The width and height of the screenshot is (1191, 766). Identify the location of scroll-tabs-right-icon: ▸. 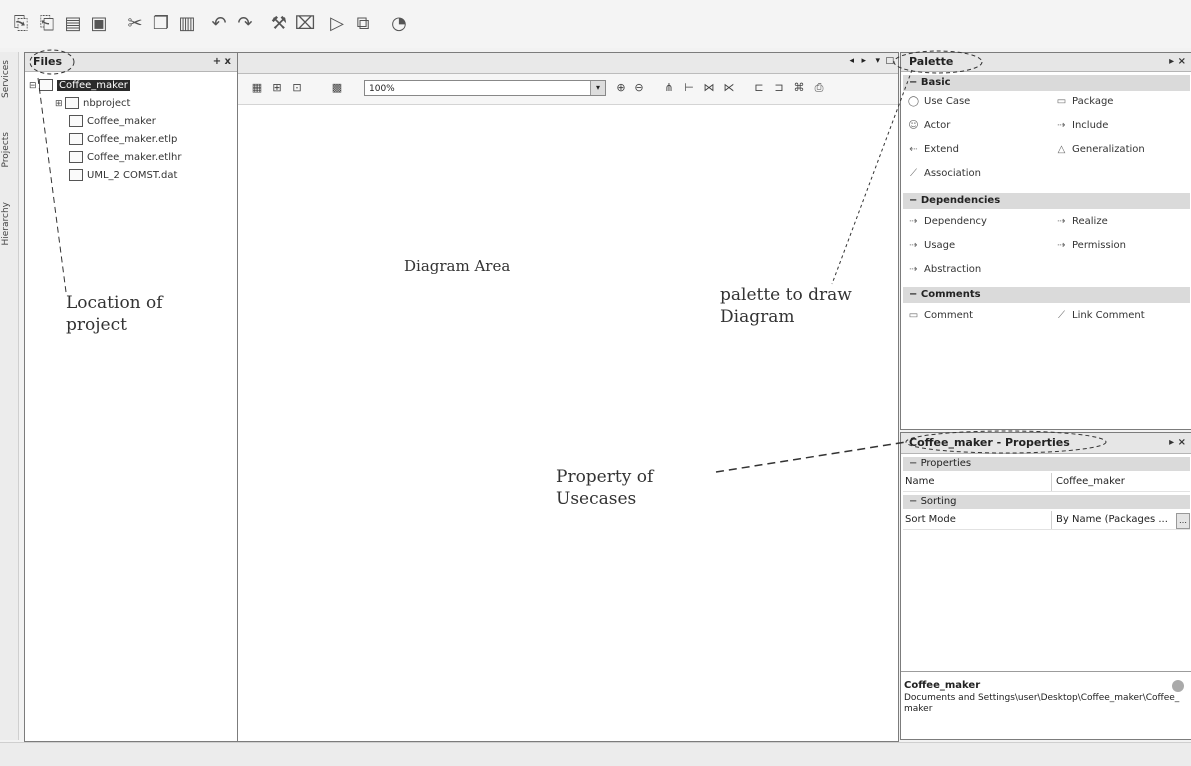
(863, 61).